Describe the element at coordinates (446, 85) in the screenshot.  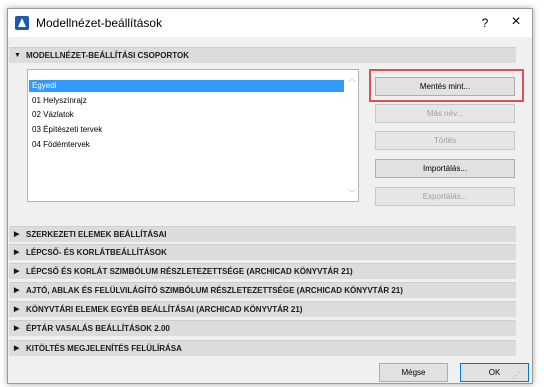
I see `save-as-highlight-box` at that location.